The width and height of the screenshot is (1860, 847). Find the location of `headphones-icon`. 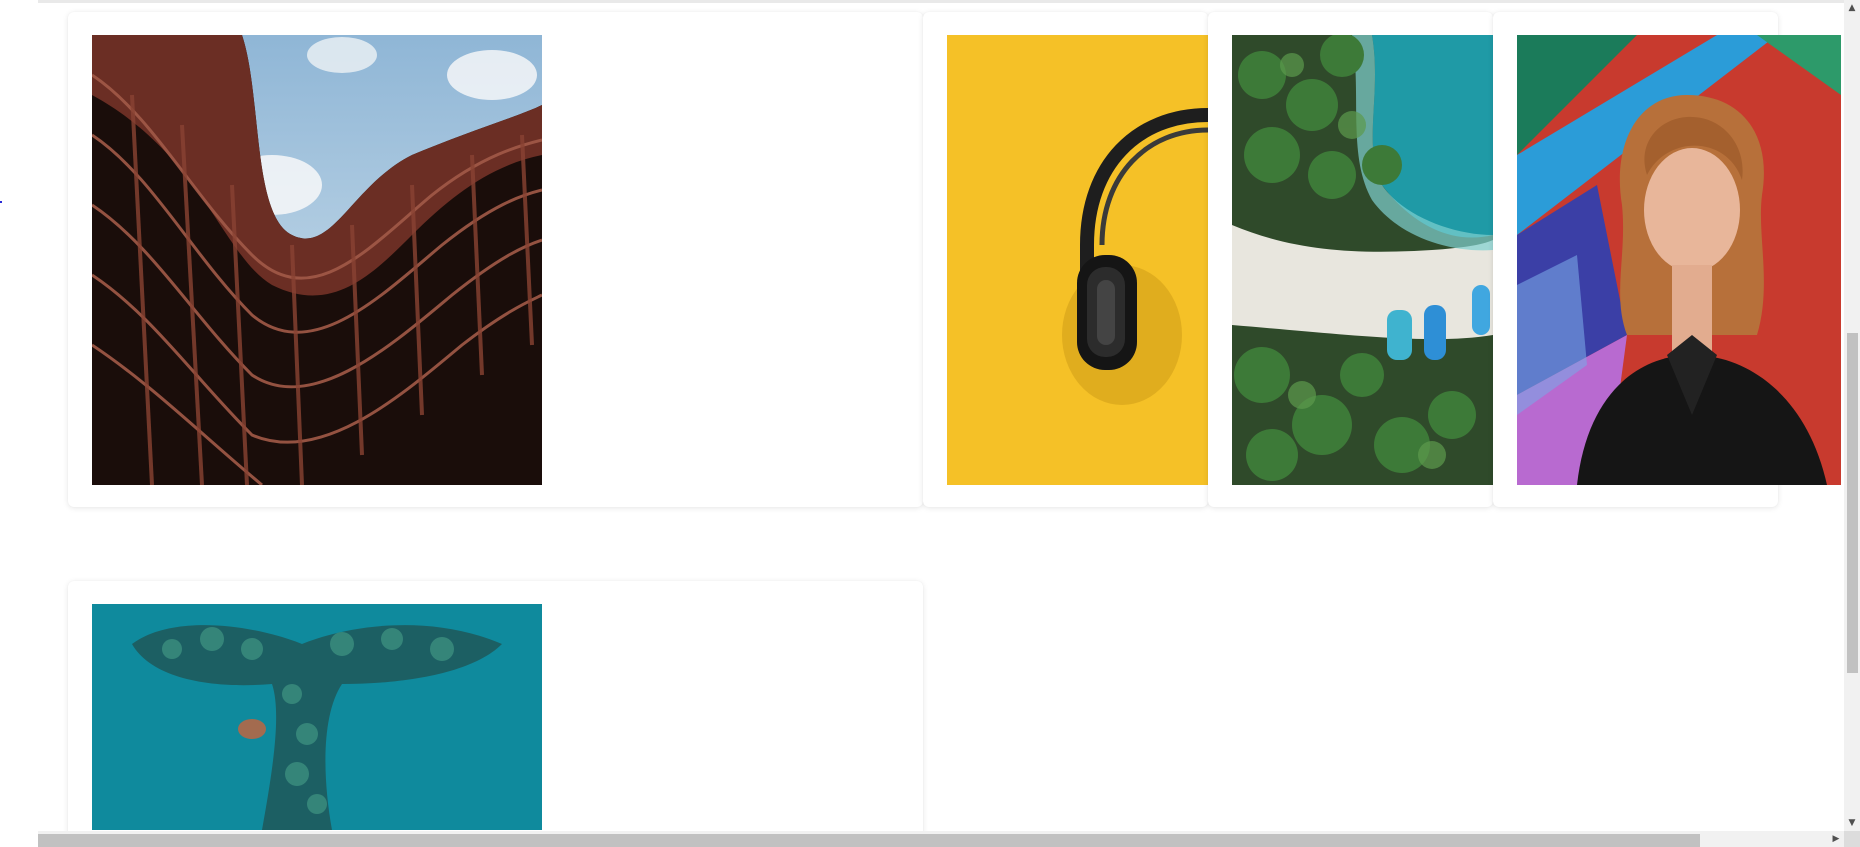

headphones-icon is located at coordinates (1077, 260).